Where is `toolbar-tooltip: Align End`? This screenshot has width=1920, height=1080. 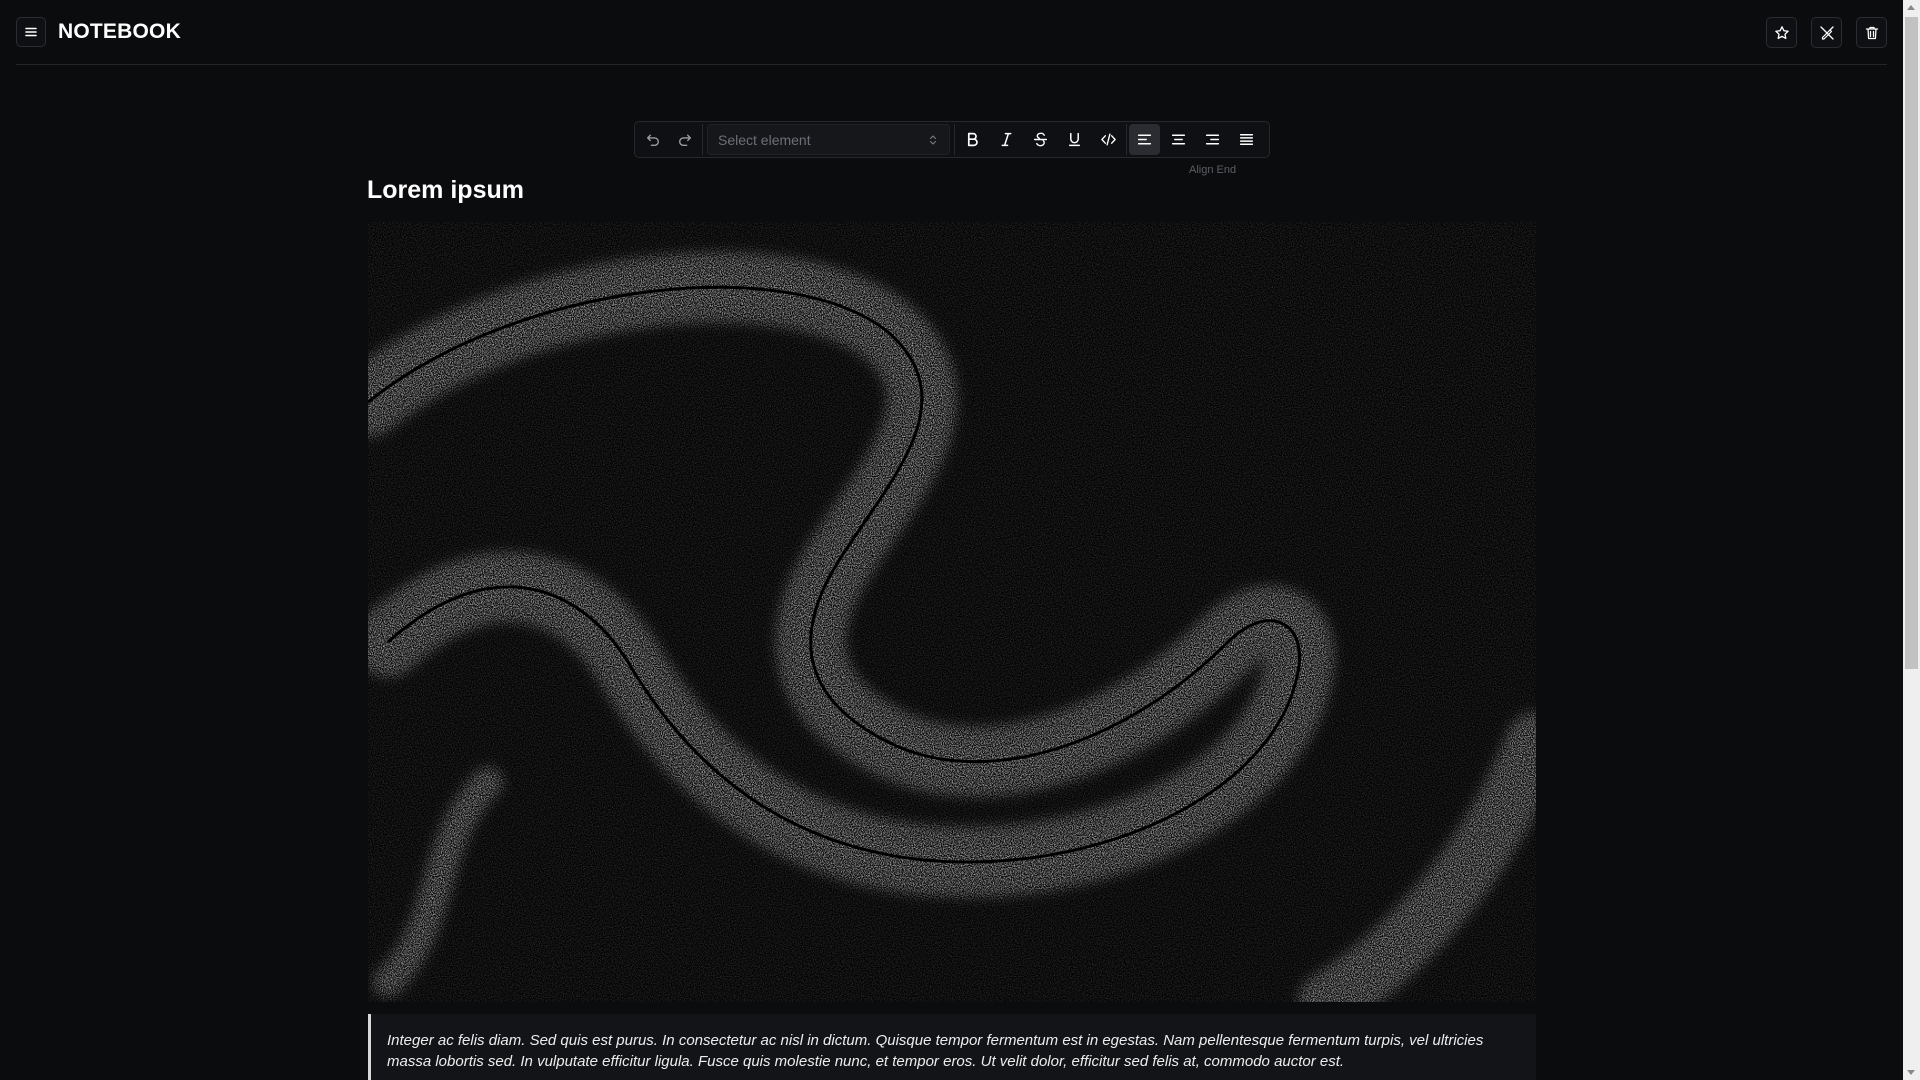
toolbar-tooltip: Align End is located at coordinates (1213, 170).